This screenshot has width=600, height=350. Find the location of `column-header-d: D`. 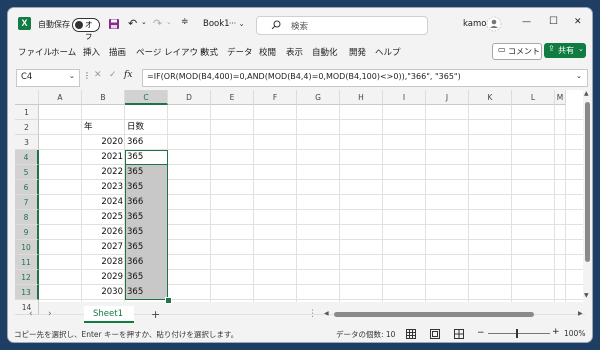

column-header-d: D is located at coordinates (189, 97).